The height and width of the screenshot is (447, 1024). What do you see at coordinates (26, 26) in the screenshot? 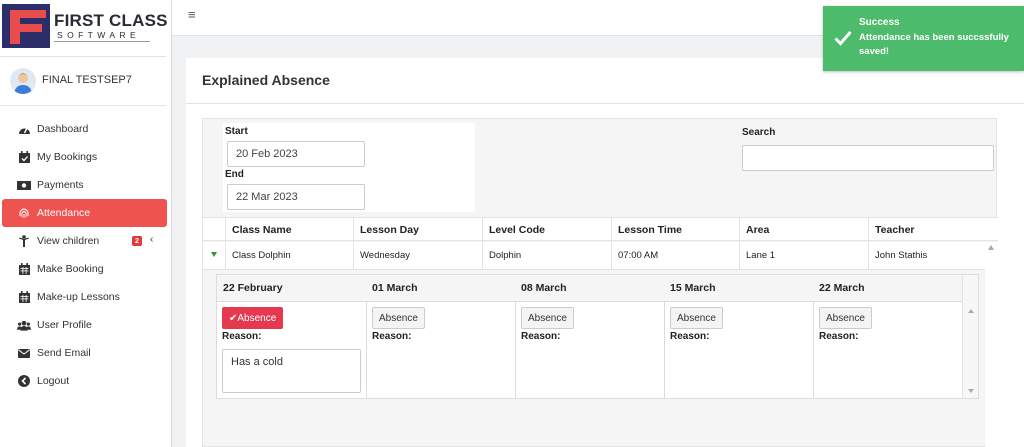
I see `logo-mark-icon` at bounding box center [26, 26].